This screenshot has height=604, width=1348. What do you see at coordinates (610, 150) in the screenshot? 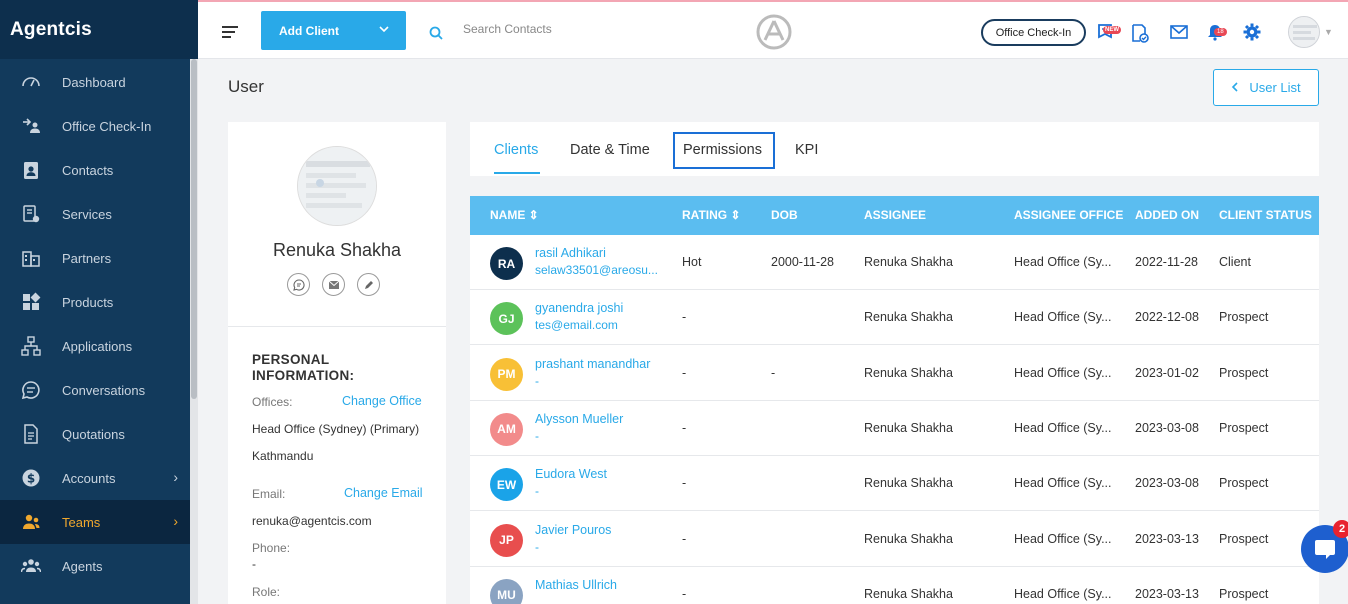
I see `tab-date-time: Date & Time` at bounding box center [610, 150].